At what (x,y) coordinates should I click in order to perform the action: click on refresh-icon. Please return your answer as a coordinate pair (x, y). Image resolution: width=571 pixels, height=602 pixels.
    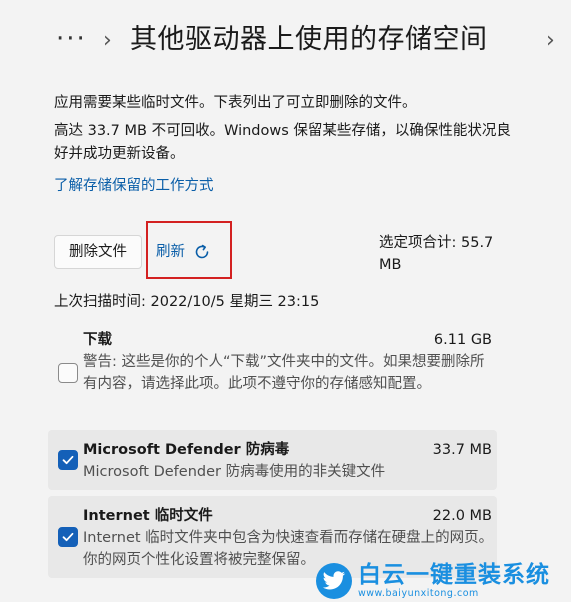
    Looking at the image, I should click on (202, 252).